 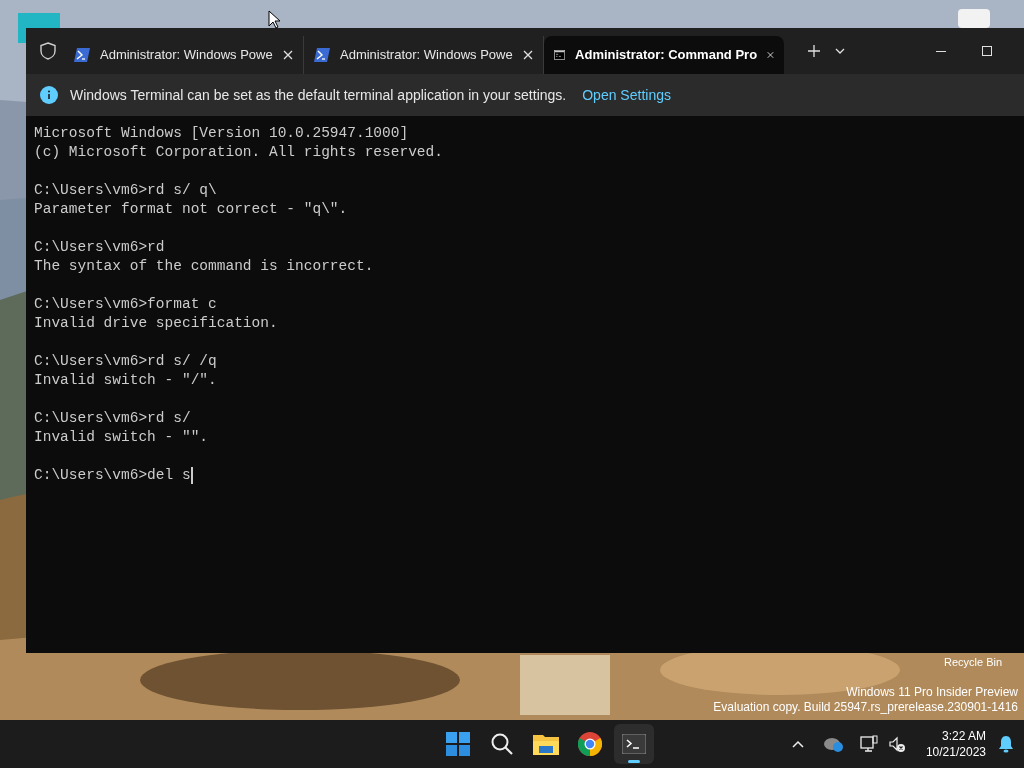 What do you see at coordinates (896, 744) in the screenshot?
I see `muted-speaker-icon` at bounding box center [896, 744].